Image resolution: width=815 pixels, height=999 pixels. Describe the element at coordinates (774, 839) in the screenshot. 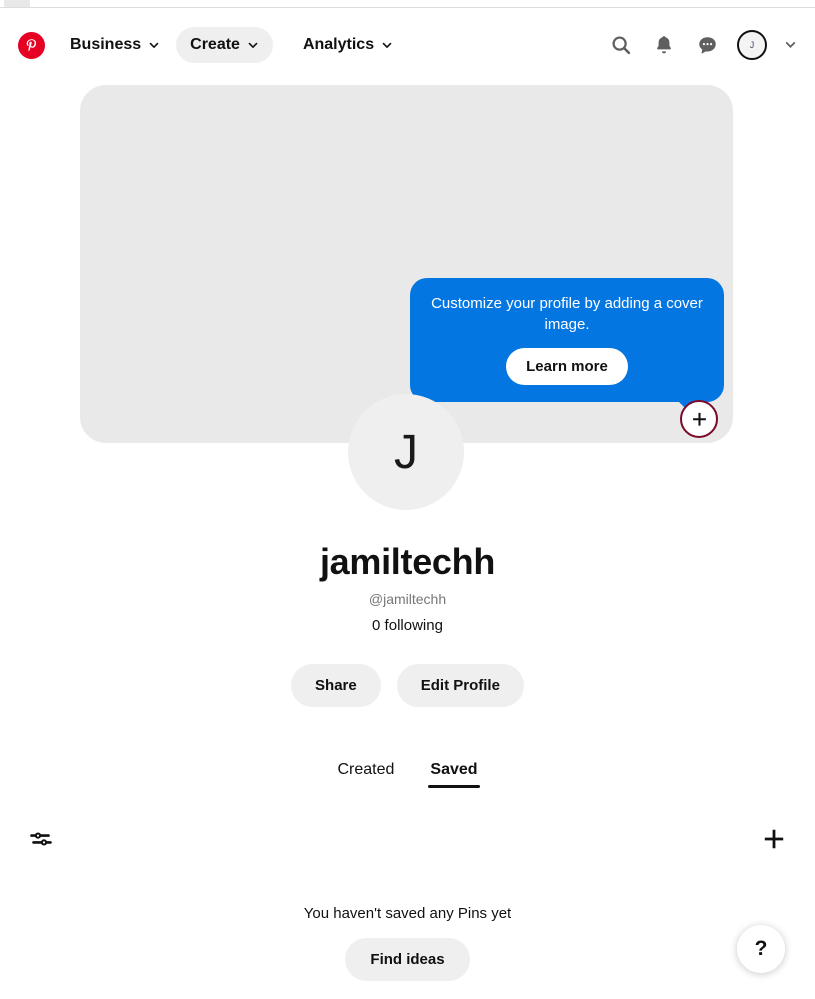

I see `create-board-plus-icon` at that location.